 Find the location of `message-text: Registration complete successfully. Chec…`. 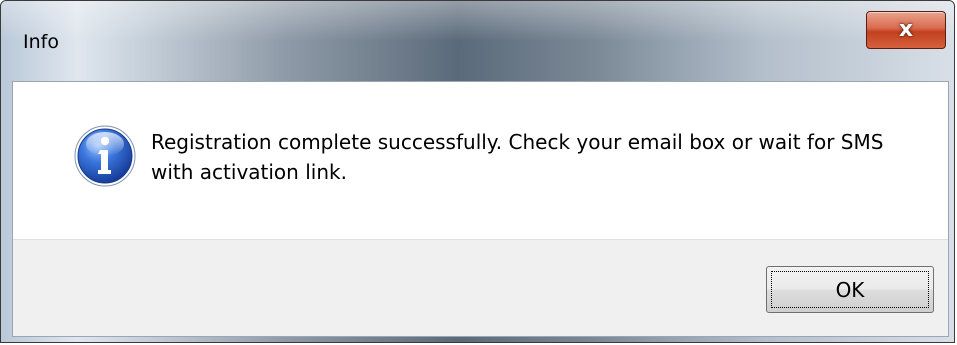

message-text: Registration complete successfully. Chec… is located at coordinates (517, 157).